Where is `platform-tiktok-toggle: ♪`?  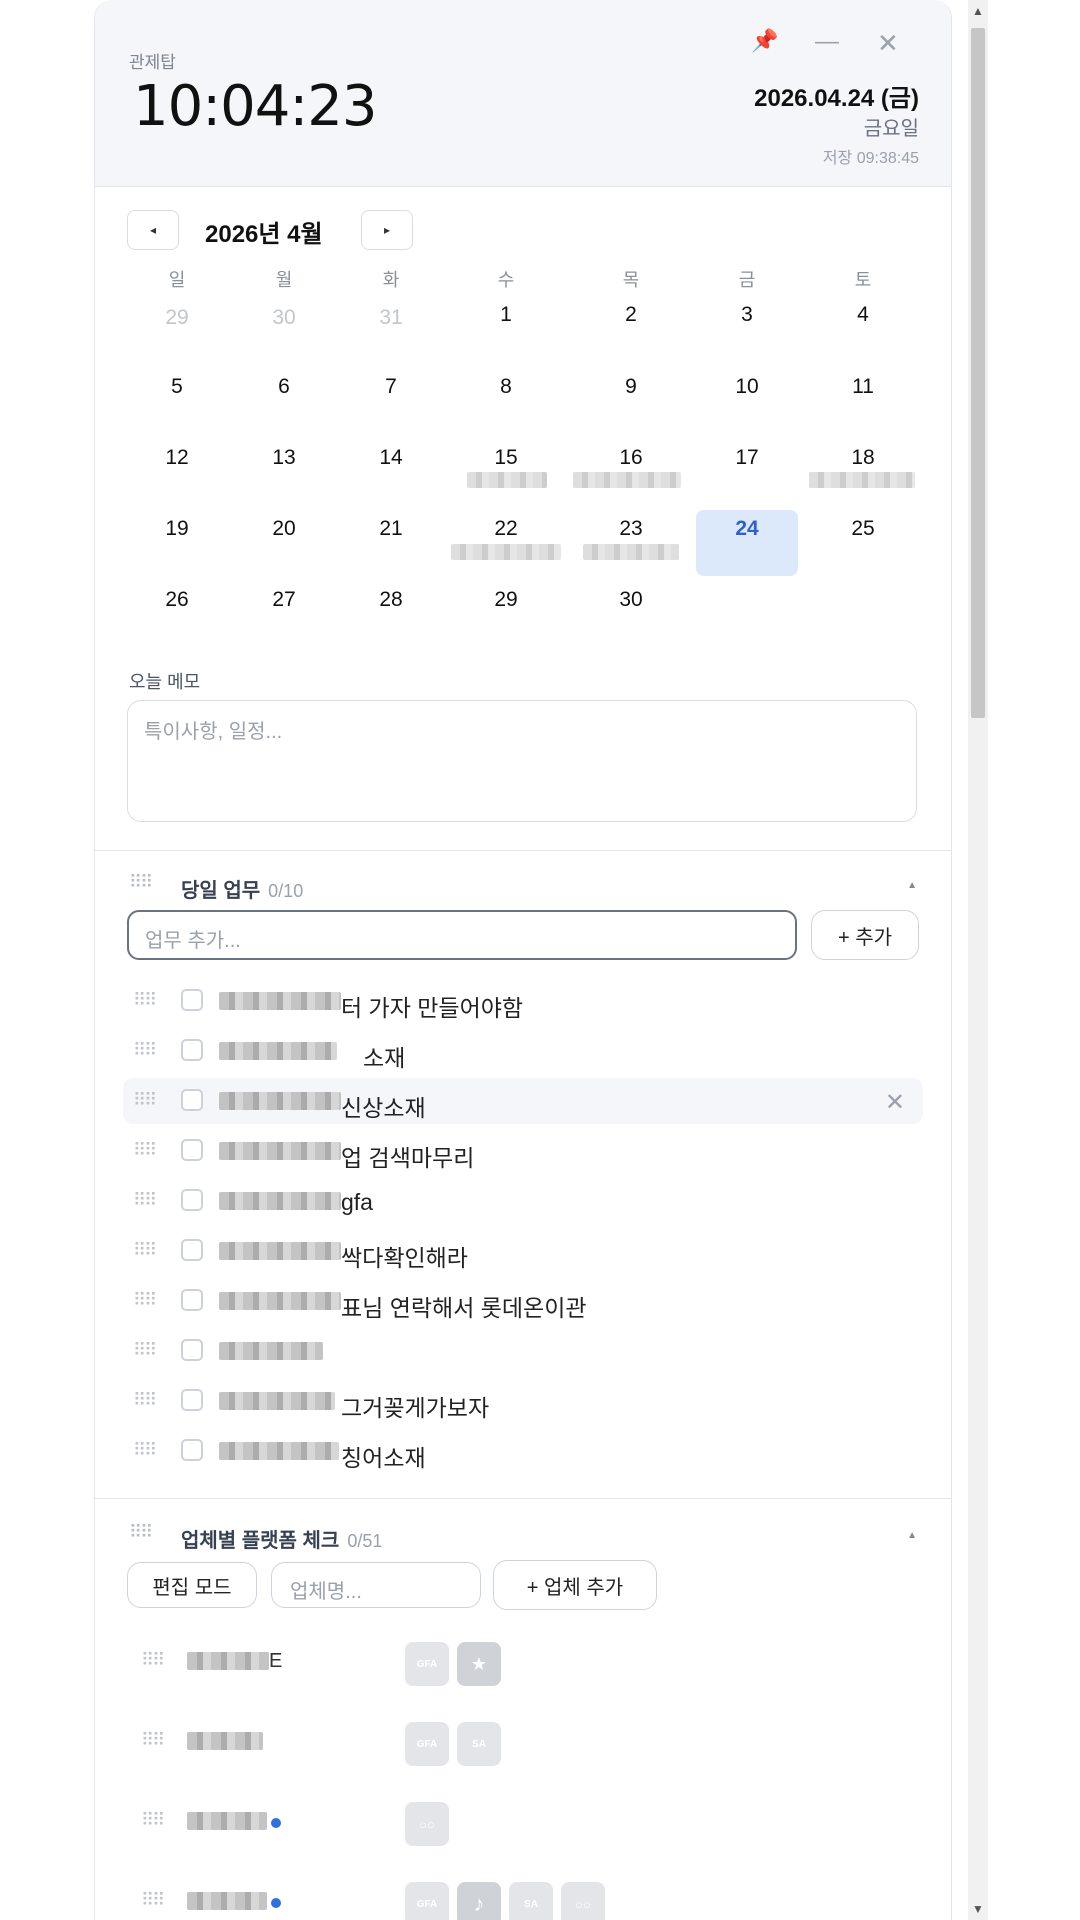 platform-tiktok-toggle: ♪ is located at coordinates (479, 1901).